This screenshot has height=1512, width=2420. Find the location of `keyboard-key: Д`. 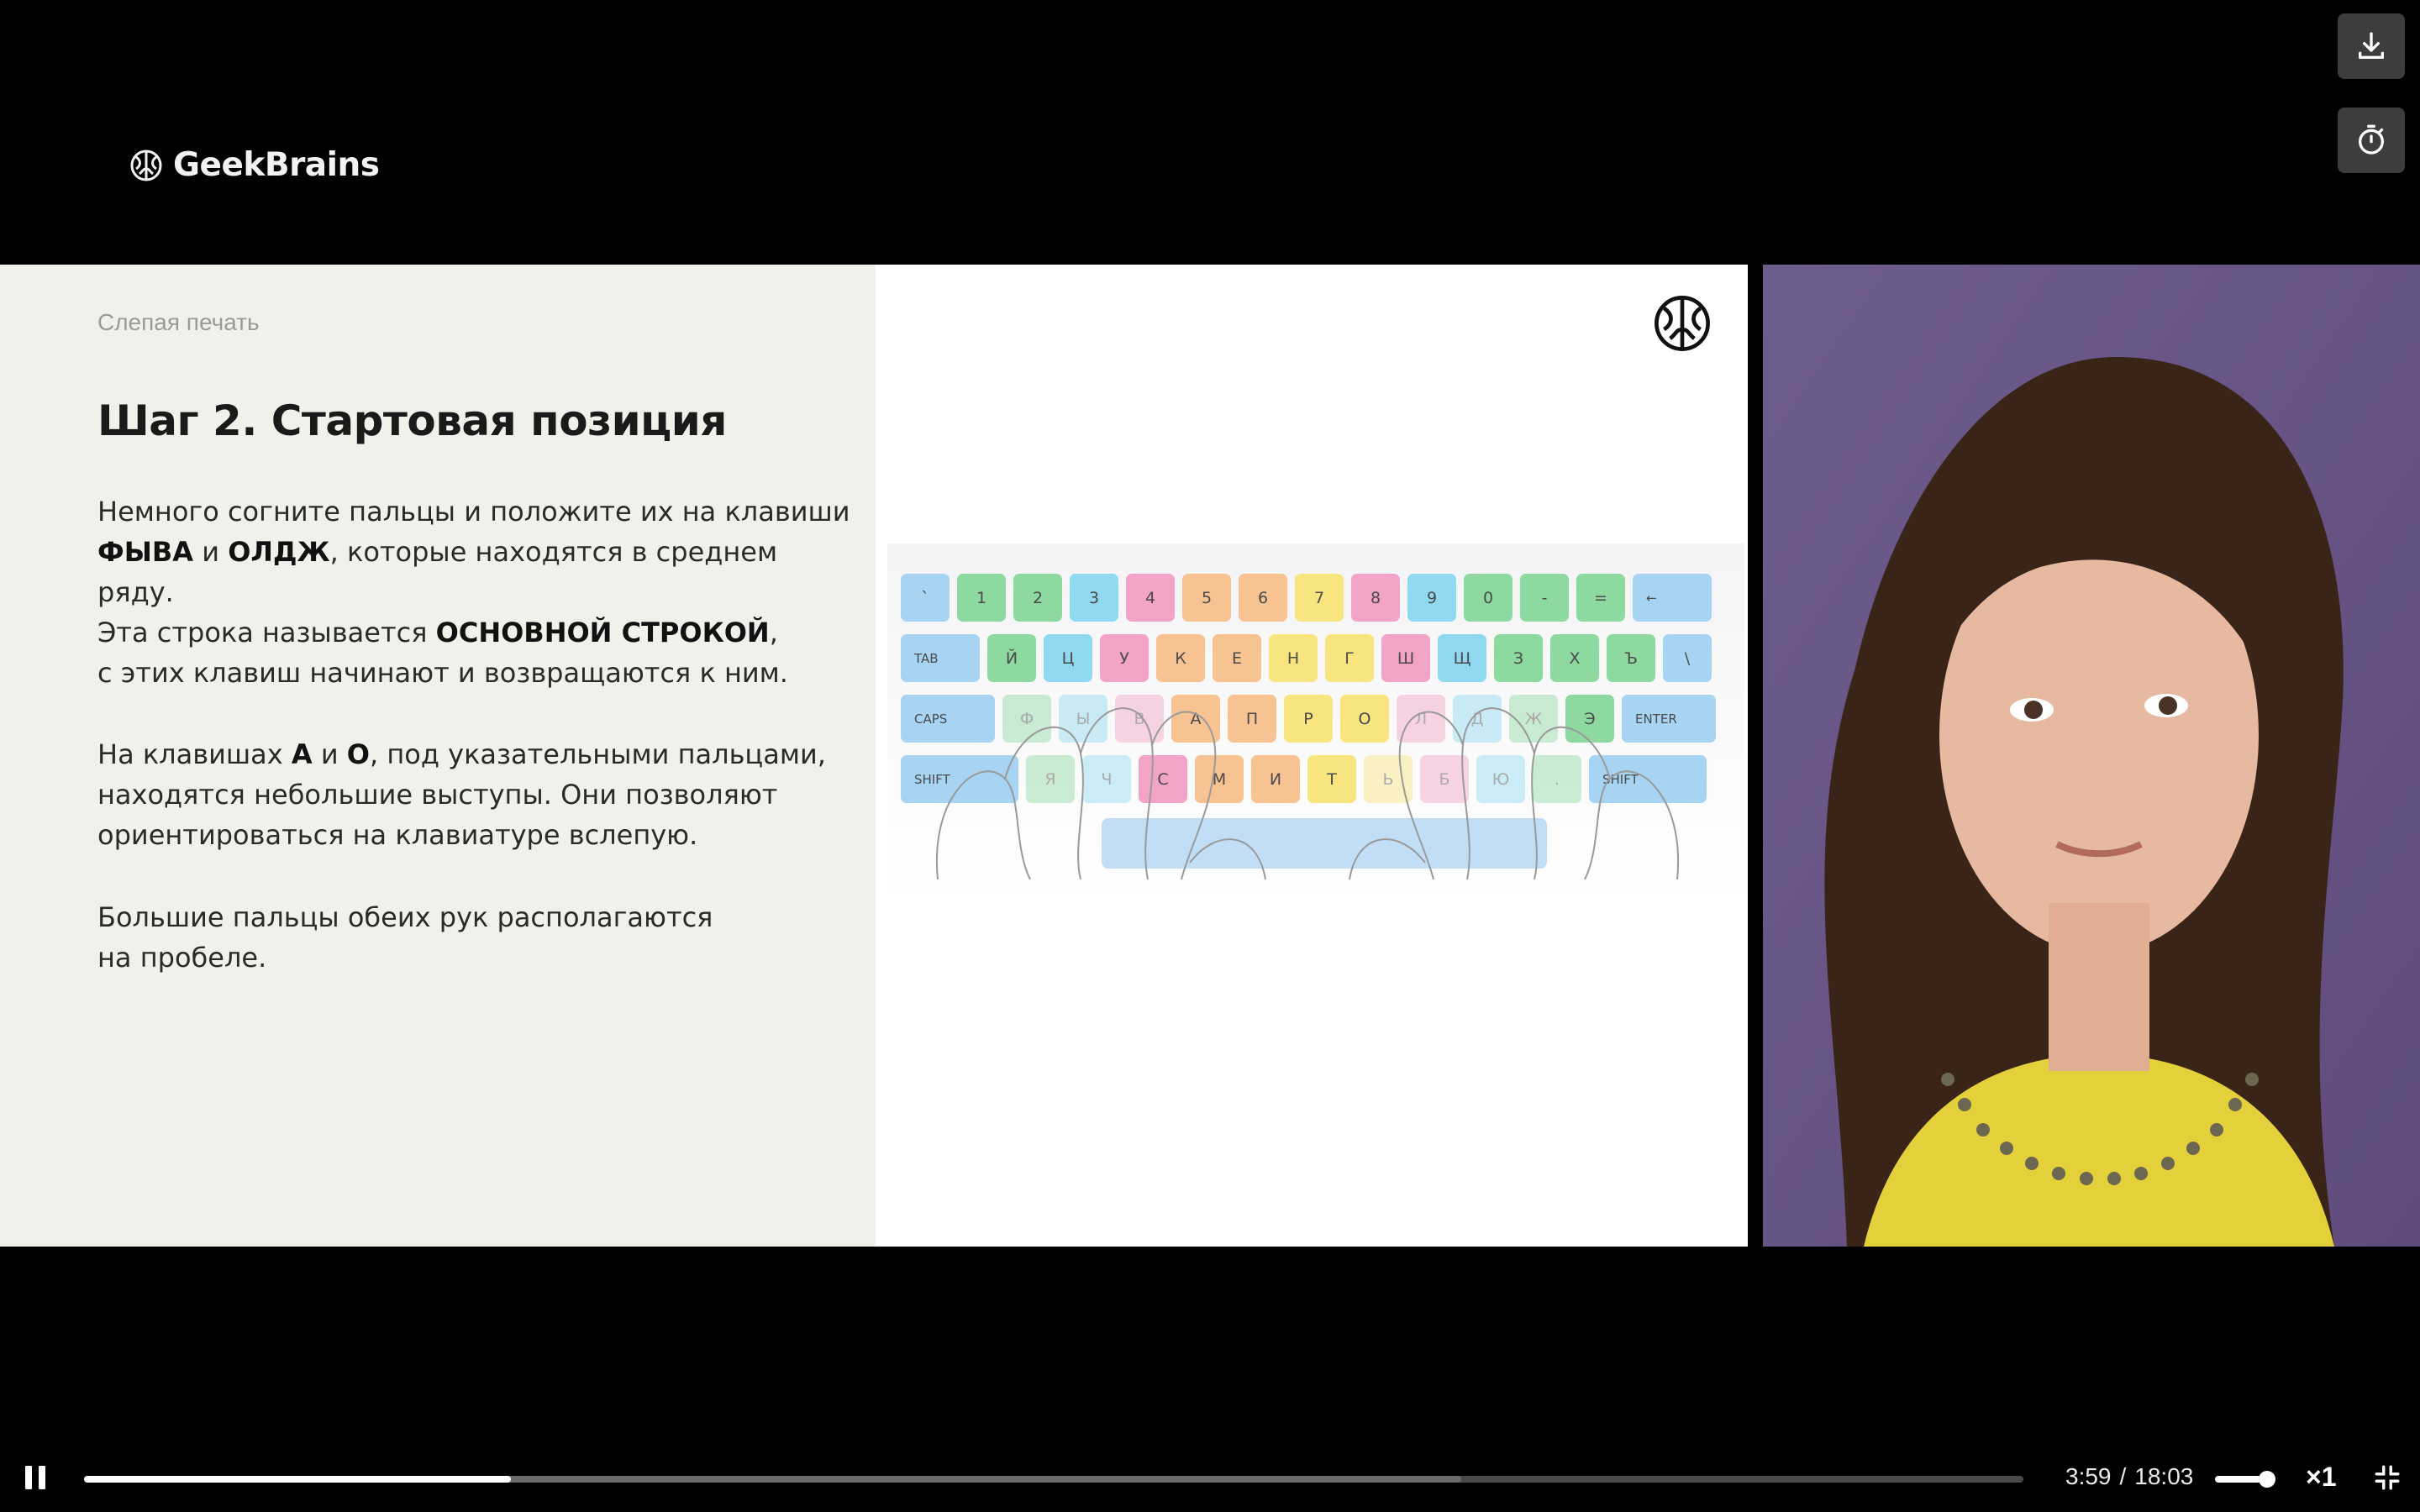

keyboard-key: Д is located at coordinates (1477, 719).